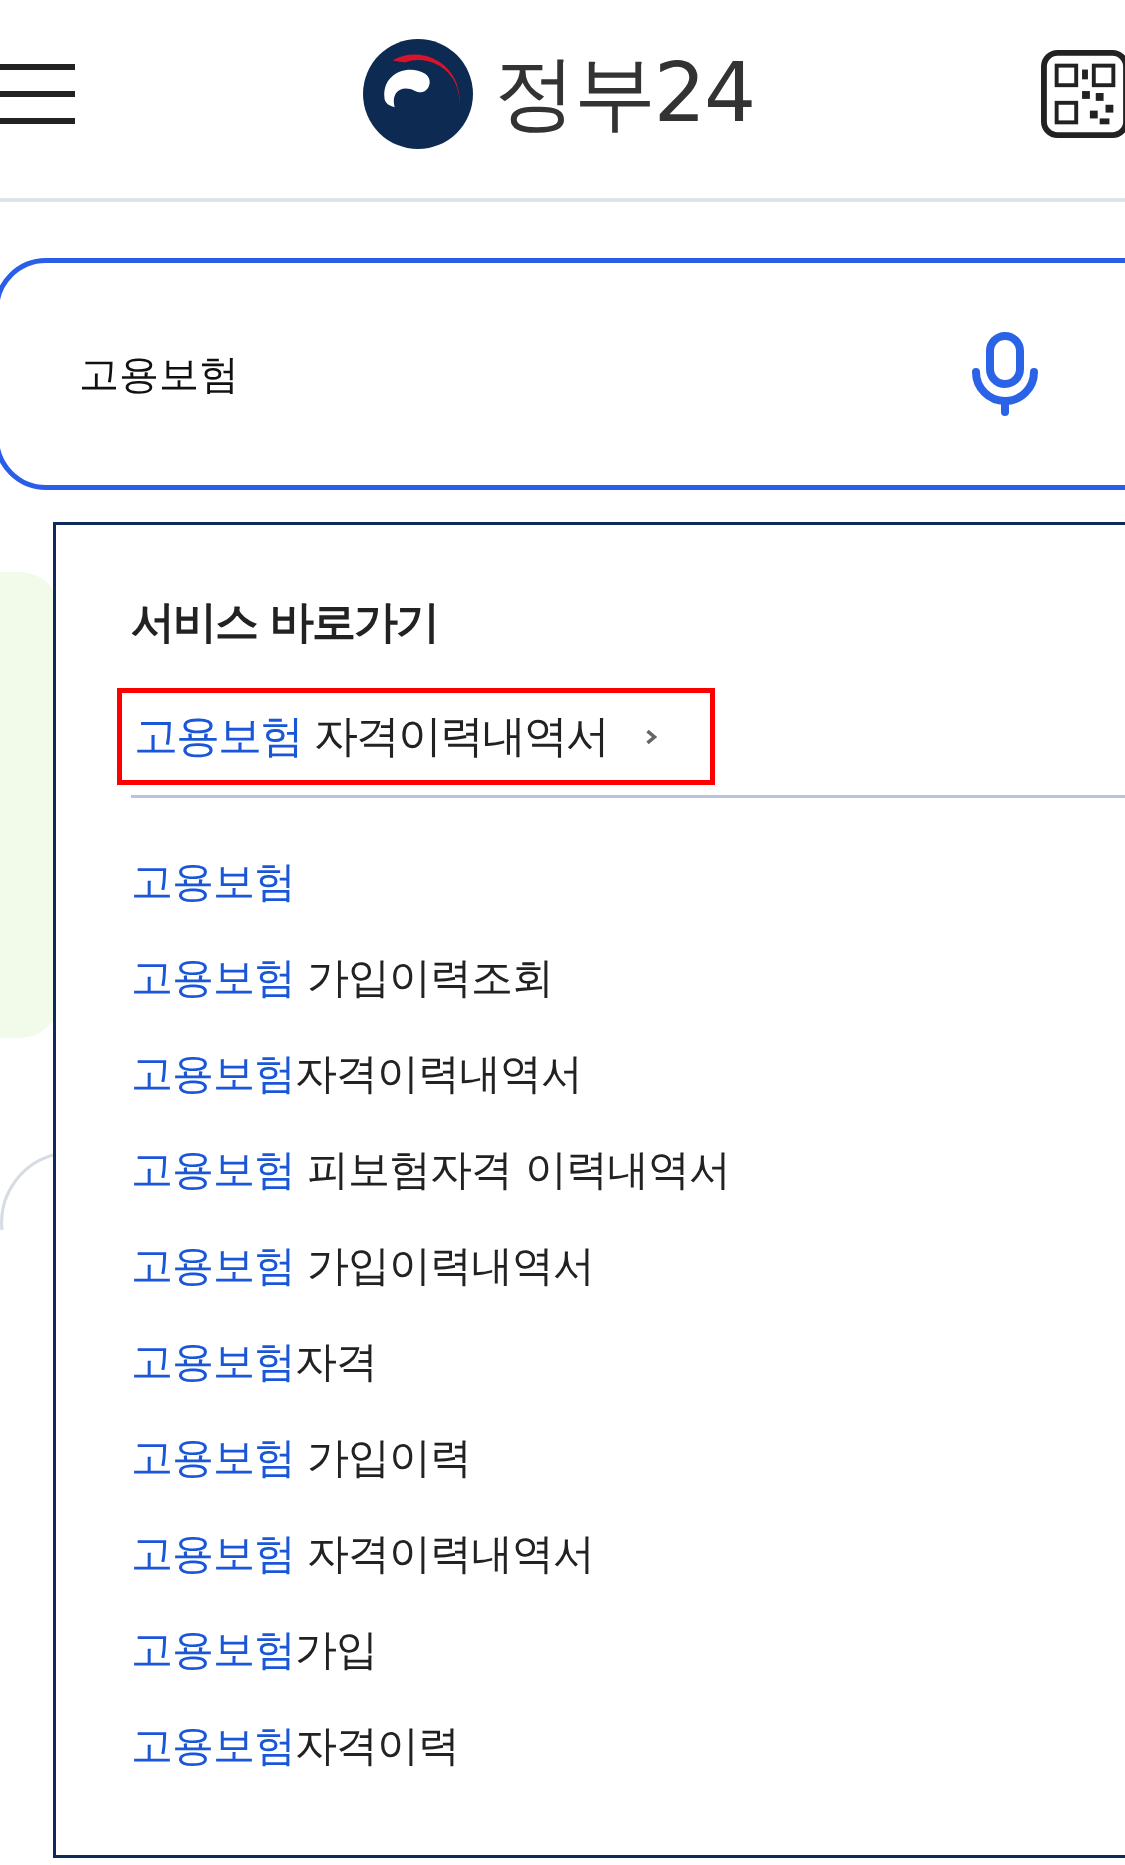 Image resolution: width=1125 pixels, height=1865 pixels. What do you see at coordinates (628, 1746) in the screenshot?
I see `suggestion-link: 고용보험자격이력` at bounding box center [628, 1746].